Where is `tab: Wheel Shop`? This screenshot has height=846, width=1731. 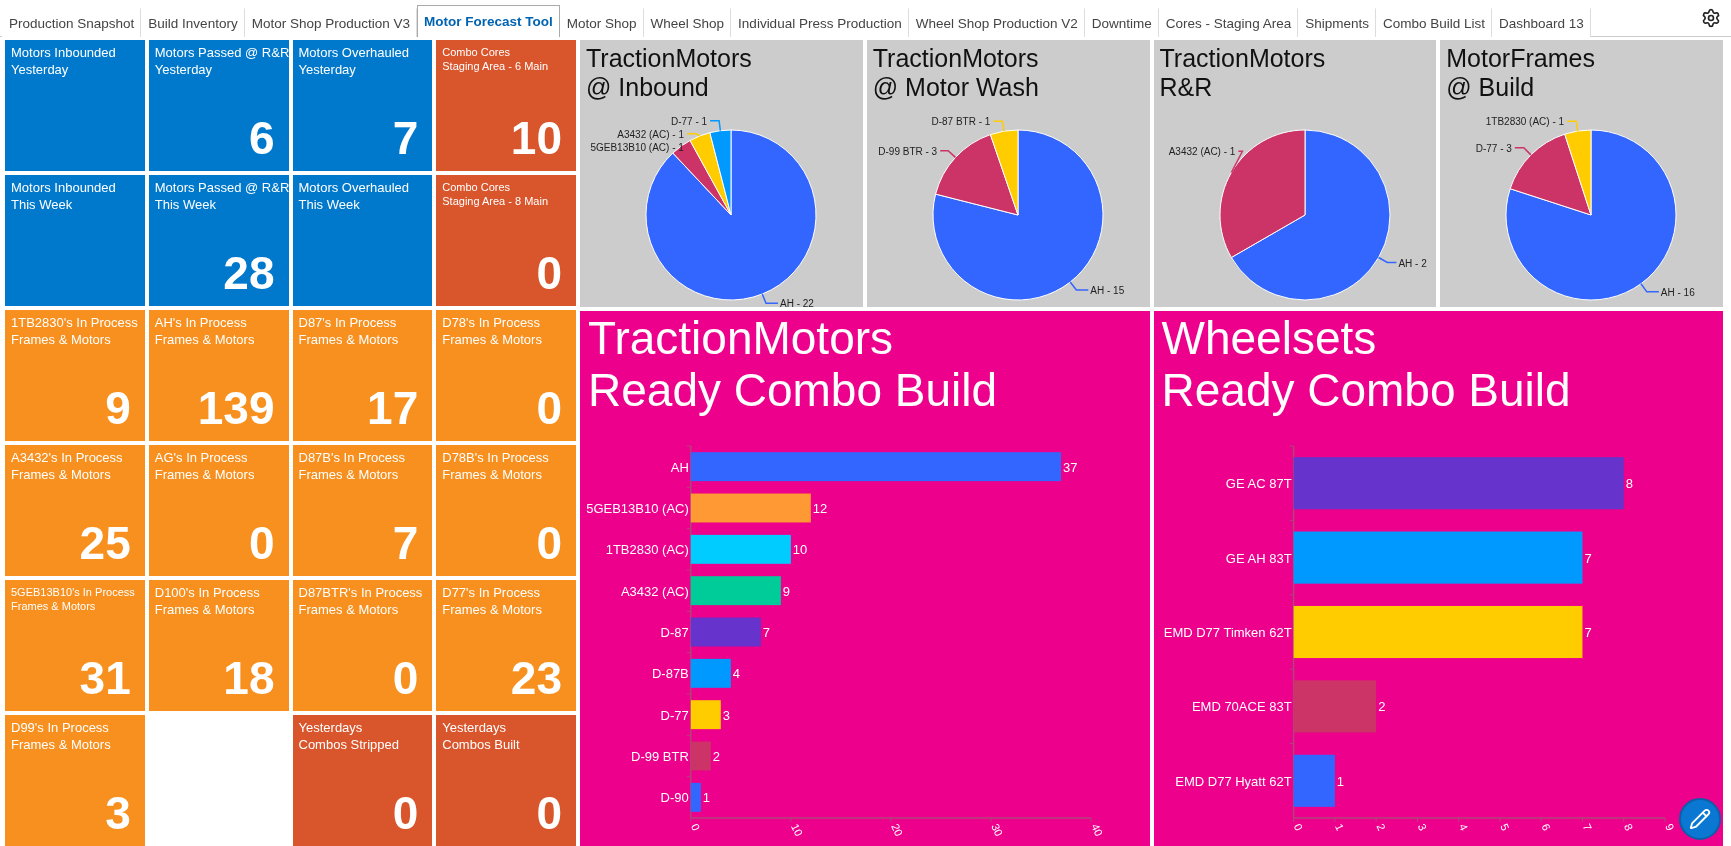 tab: Wheel Shop is located at coordinates (687, 22).